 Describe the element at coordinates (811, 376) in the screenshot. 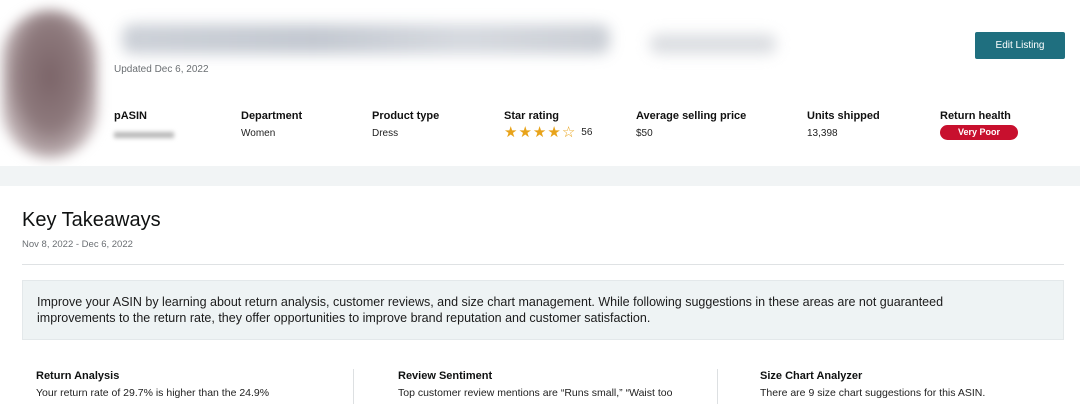

I see `card-title: Size Chart Analyzer` at that location.